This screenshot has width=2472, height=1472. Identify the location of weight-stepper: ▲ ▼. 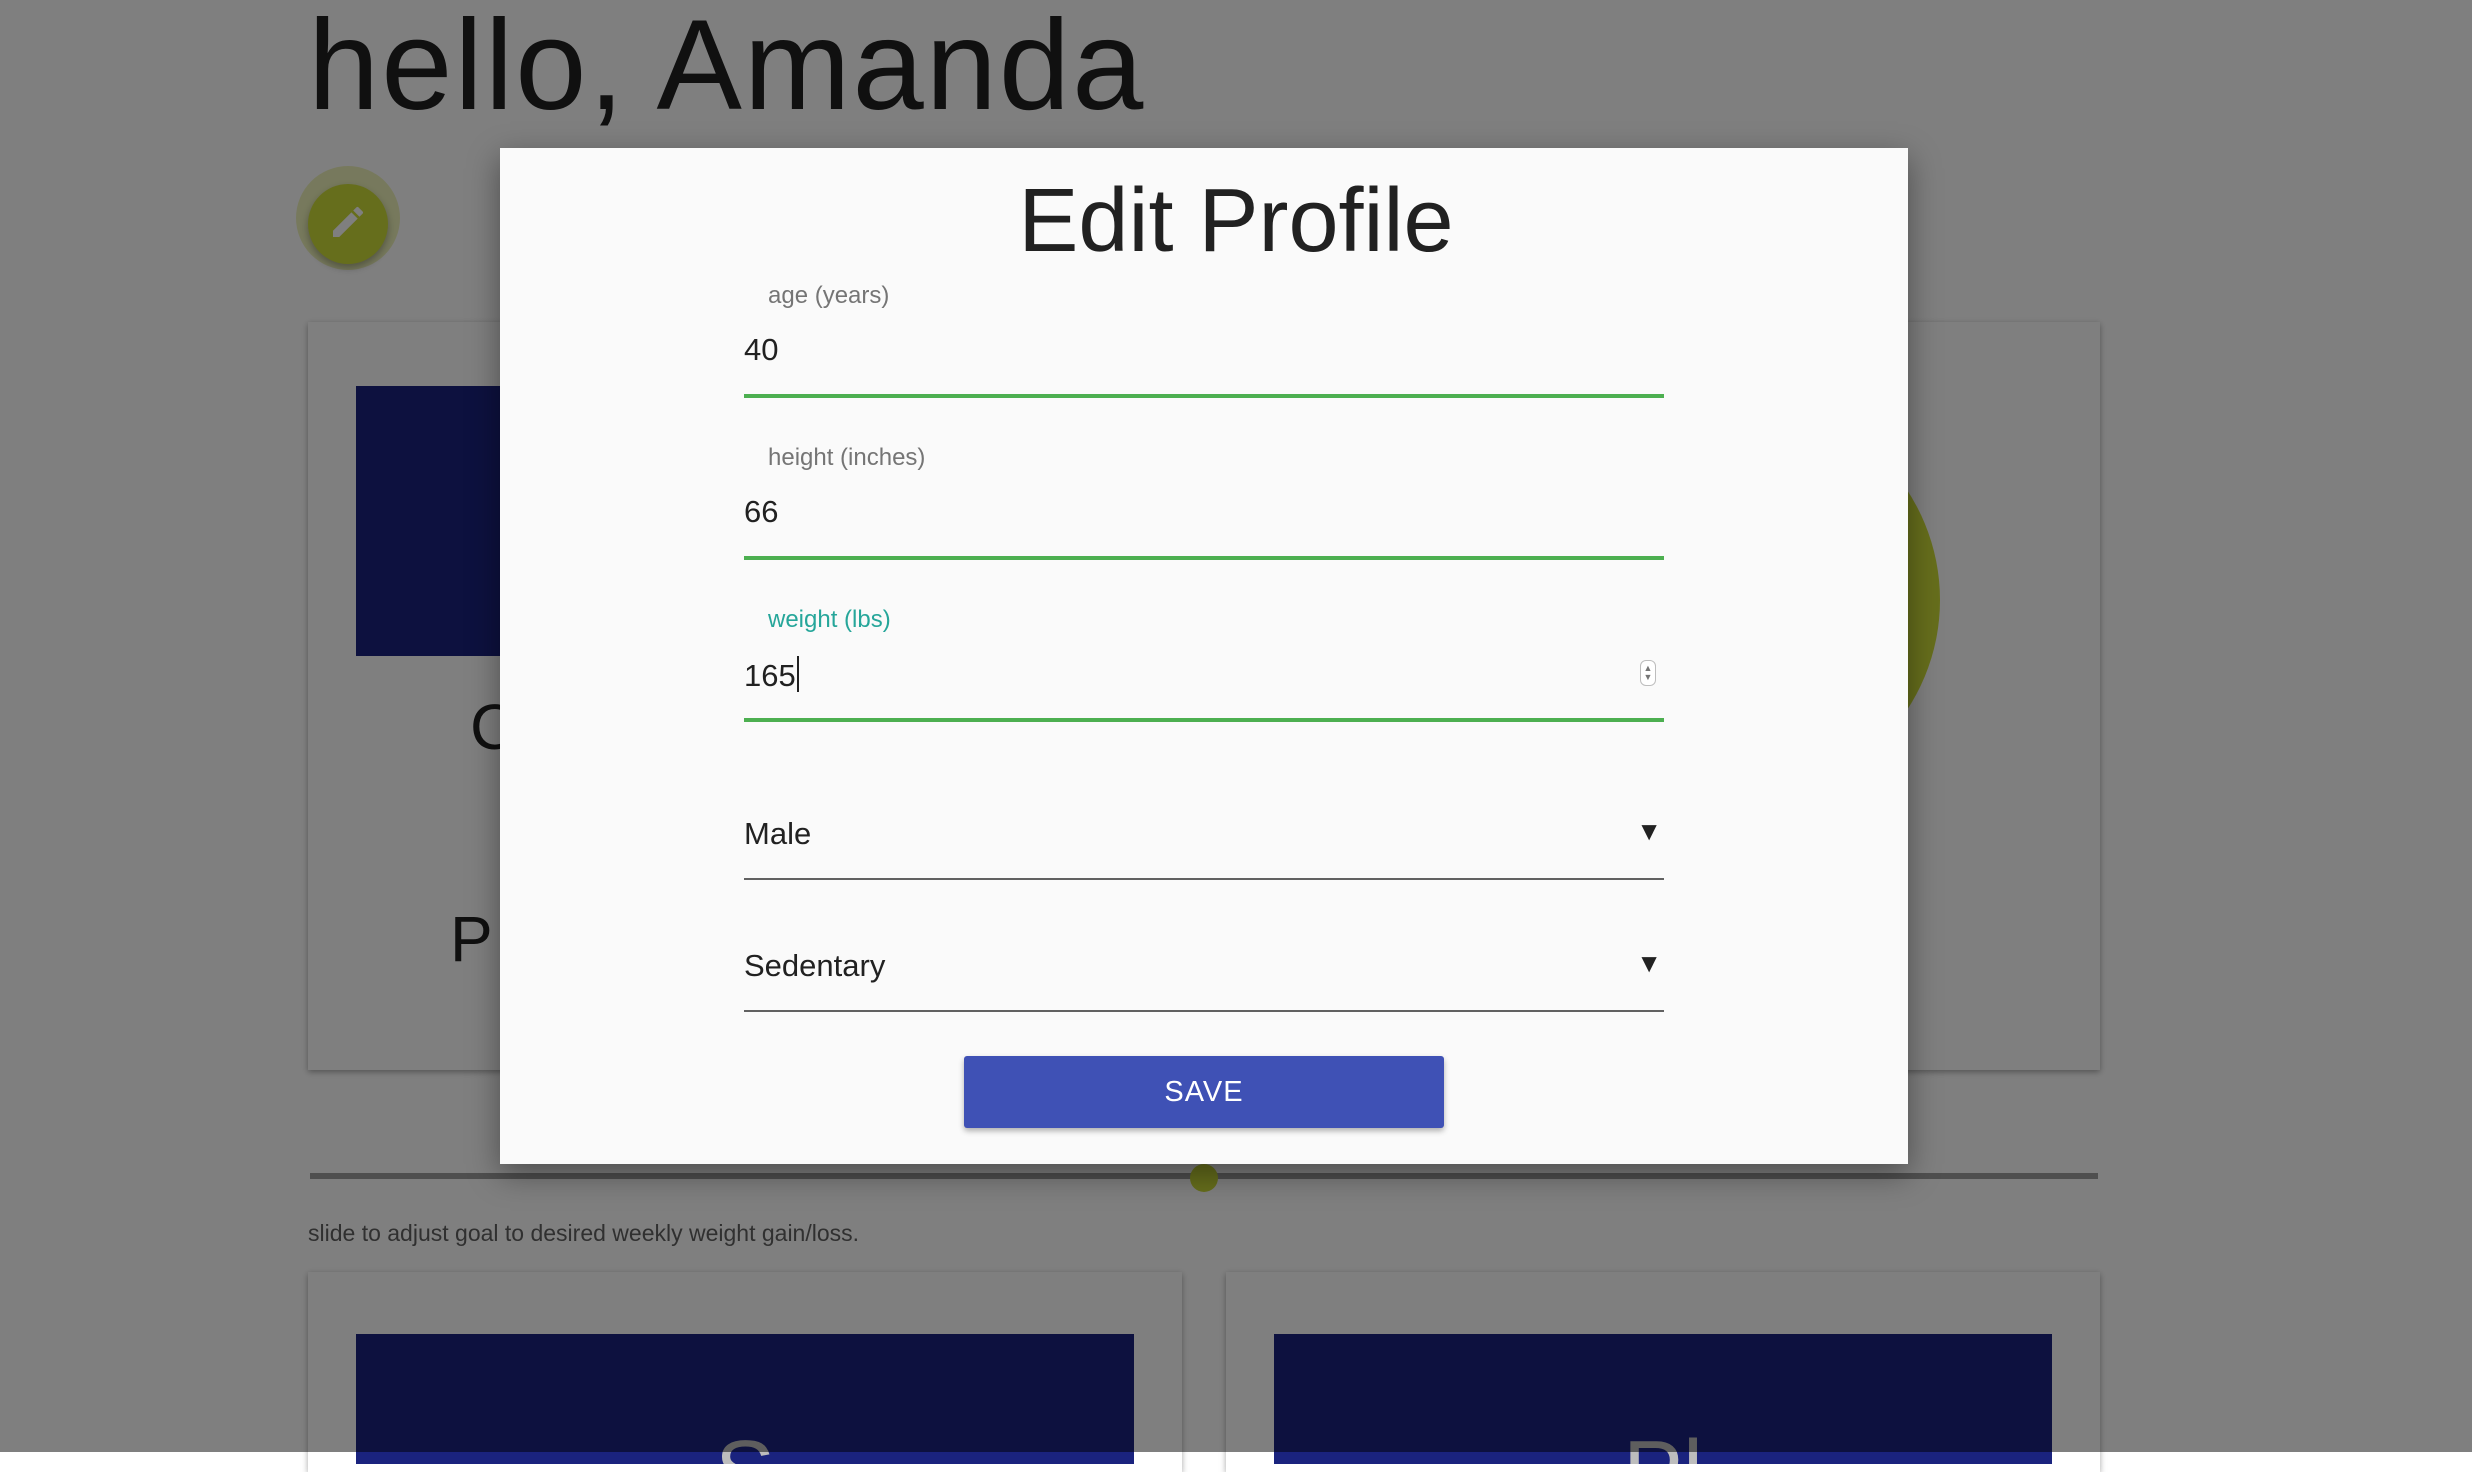
(1648, 673).